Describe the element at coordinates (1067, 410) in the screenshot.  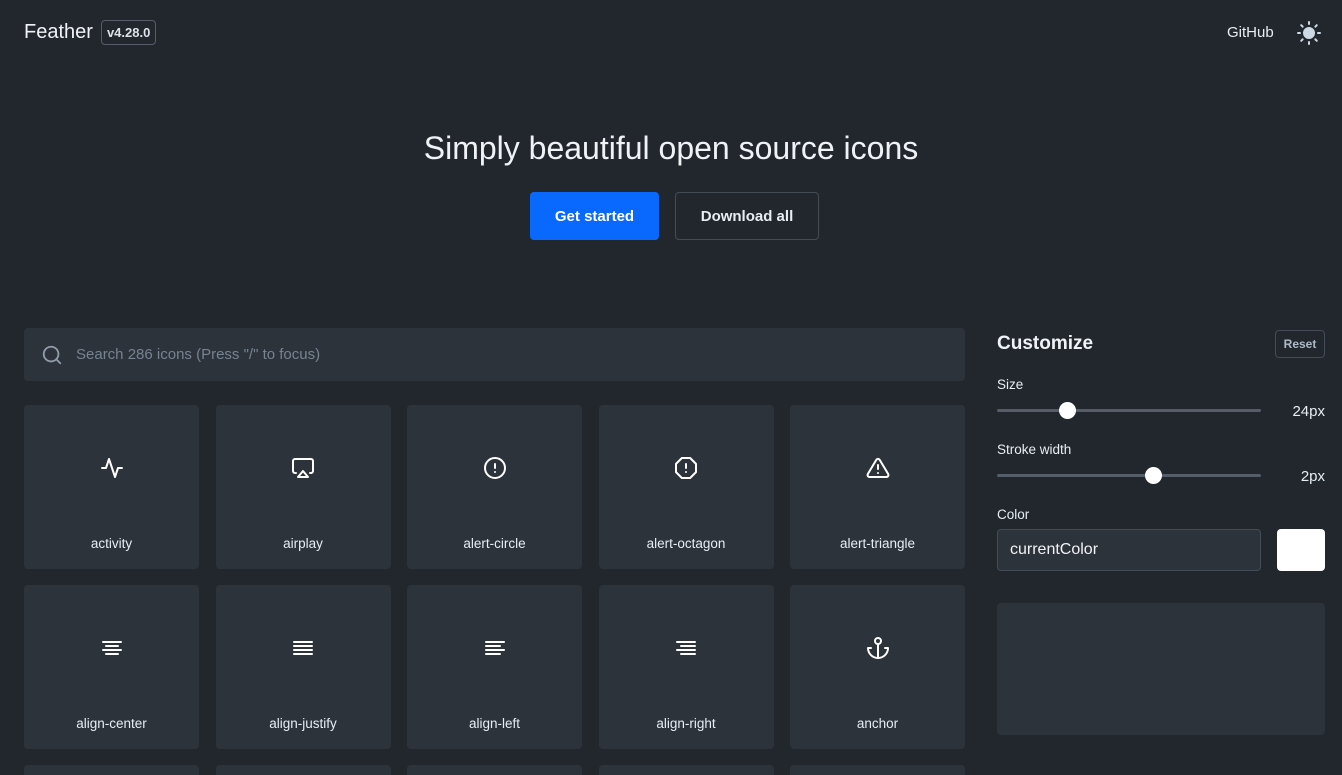
I see `size-slider-thumb` at that location.